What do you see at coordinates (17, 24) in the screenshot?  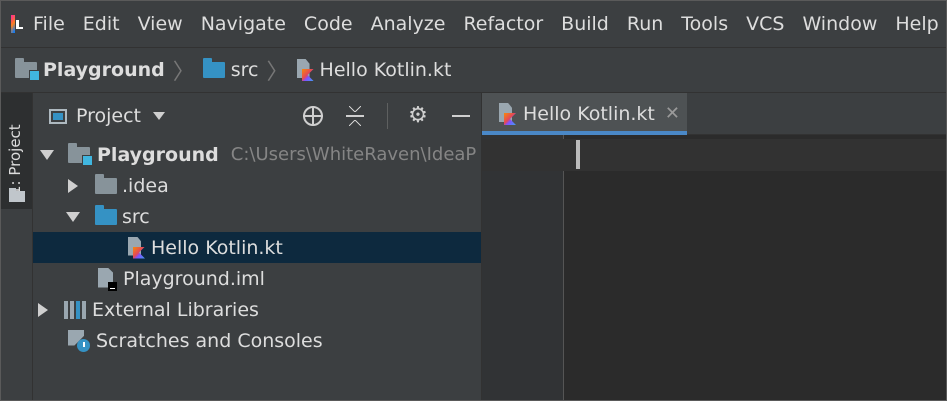 I see `intellij-logo-icon` at bounding box center [17, 24].